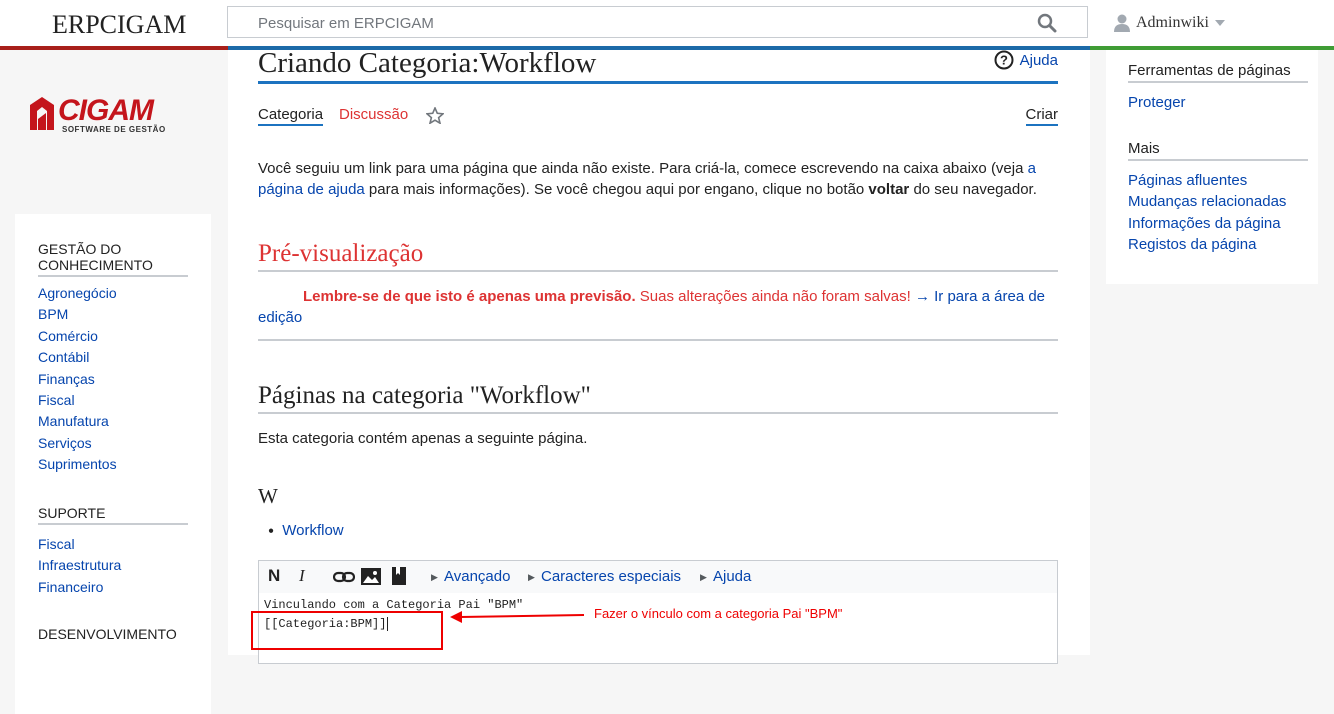 Image resolution: width=1334 pixels, height=714 pixels. Describe the element at coordinates (1122, 23) in the screenshot. I see `user-icon` at that location.